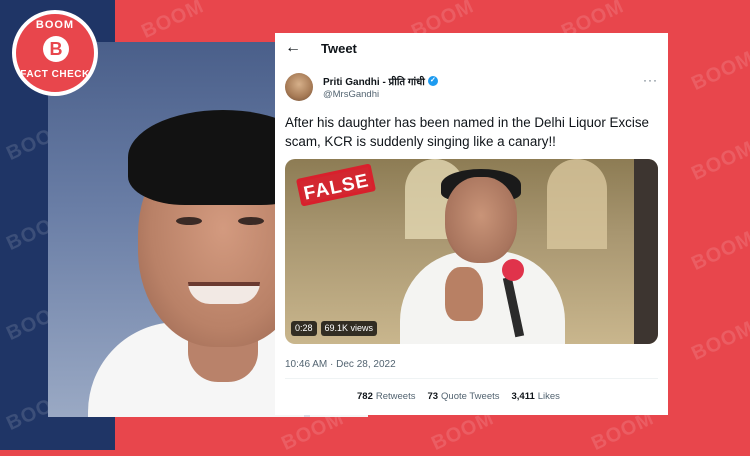  I want to click on verified-badge-icon: ✓, so click(432, 81).